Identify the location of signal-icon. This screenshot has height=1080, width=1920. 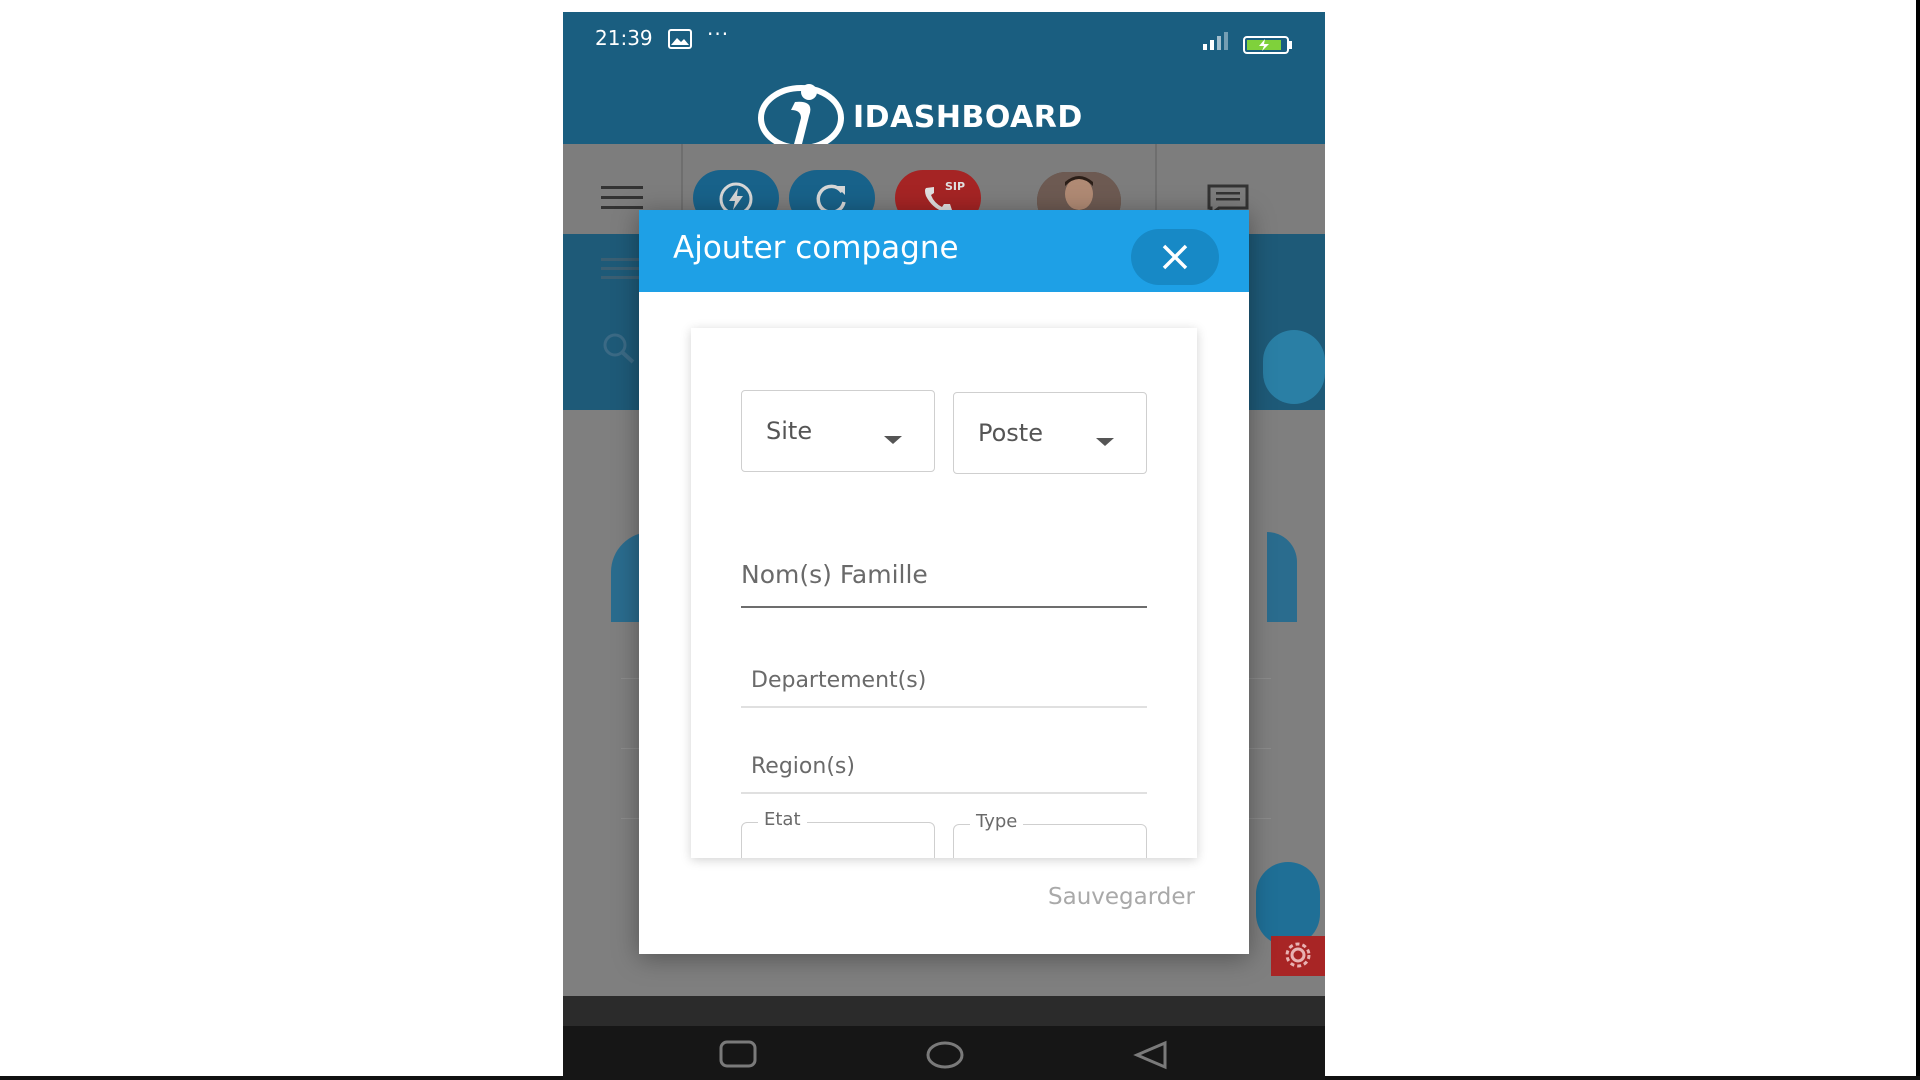
(1216, 44).